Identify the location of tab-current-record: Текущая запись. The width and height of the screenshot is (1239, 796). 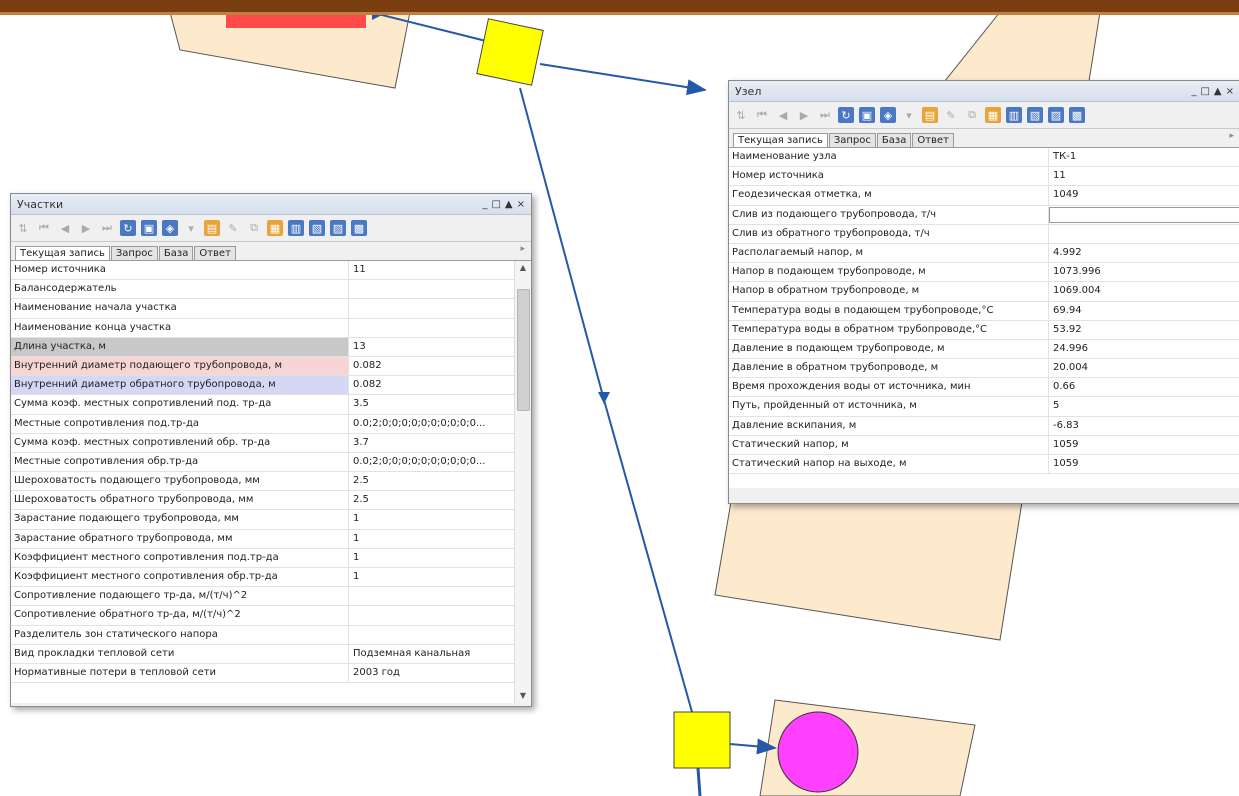
(780, 140).